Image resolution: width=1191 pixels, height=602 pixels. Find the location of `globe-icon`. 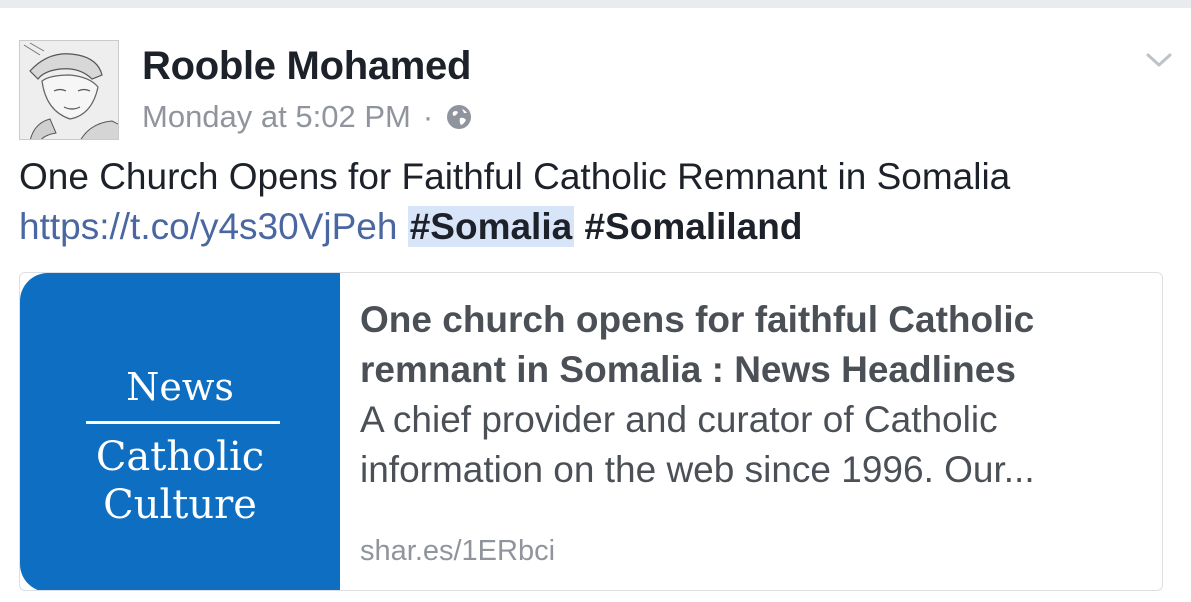

globe-icon is located at coordinates (459, 117).